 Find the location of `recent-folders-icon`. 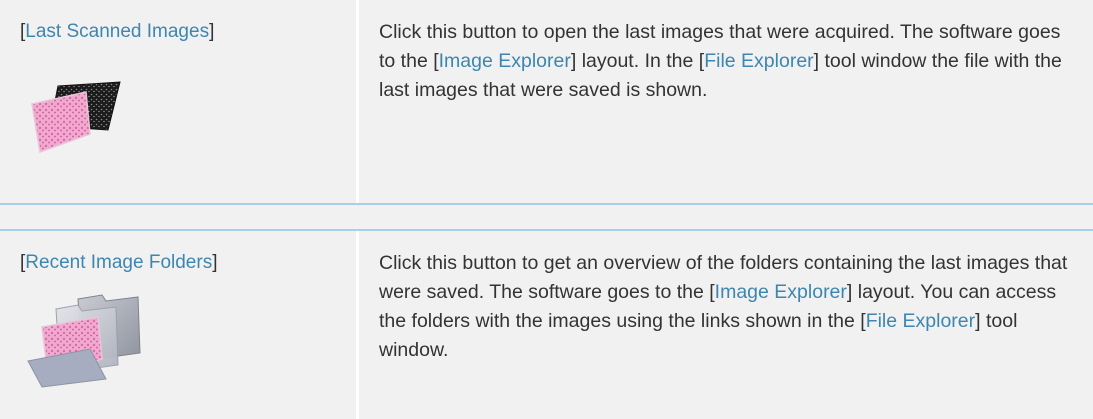

recent-folders-icon is located at coordinates (85, 338).